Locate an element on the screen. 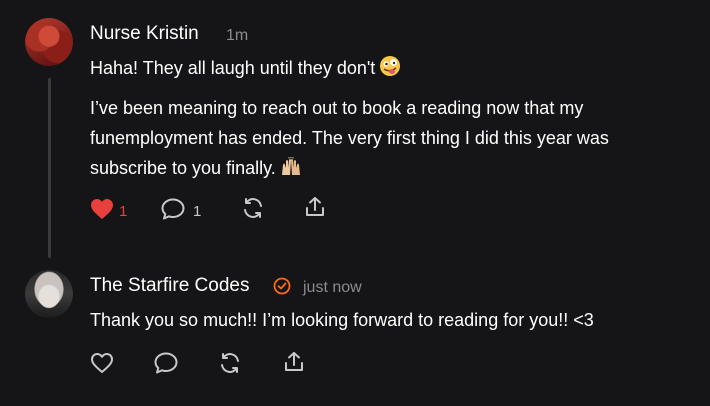  thread-line is located at coordinates (49, 168).